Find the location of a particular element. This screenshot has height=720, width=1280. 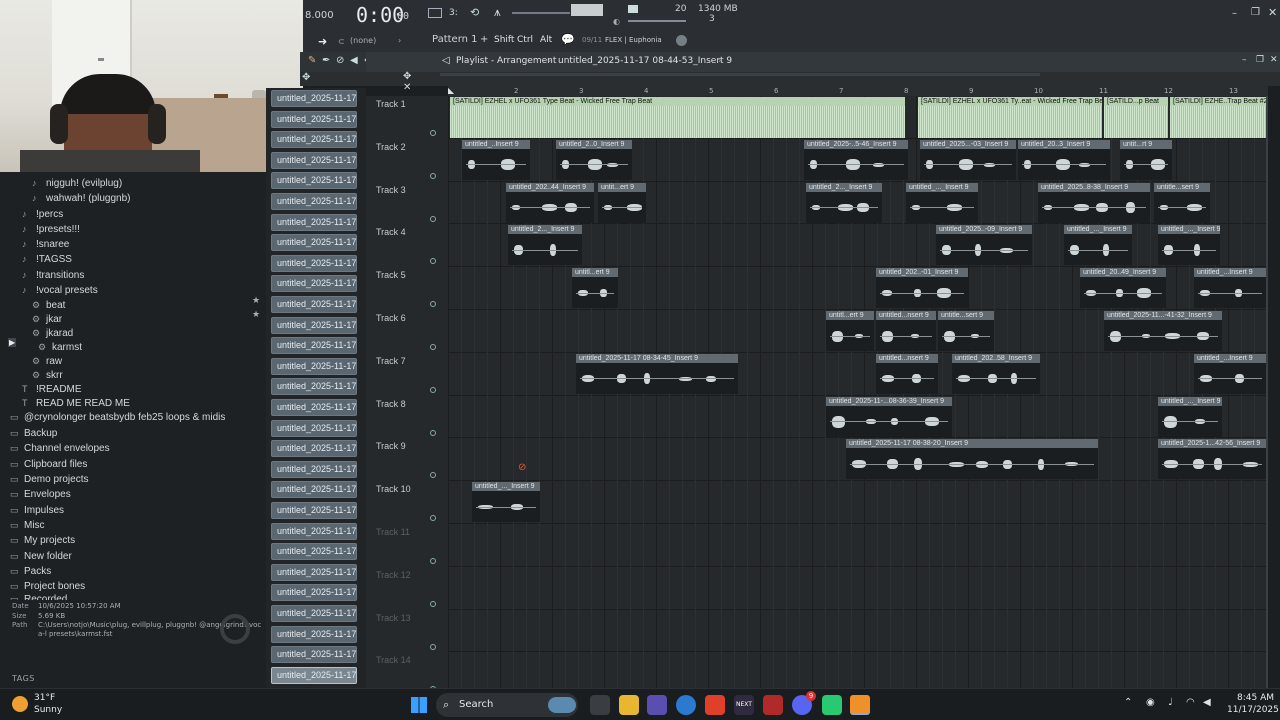

windows-start-icon is located at coordinates (419, 705).